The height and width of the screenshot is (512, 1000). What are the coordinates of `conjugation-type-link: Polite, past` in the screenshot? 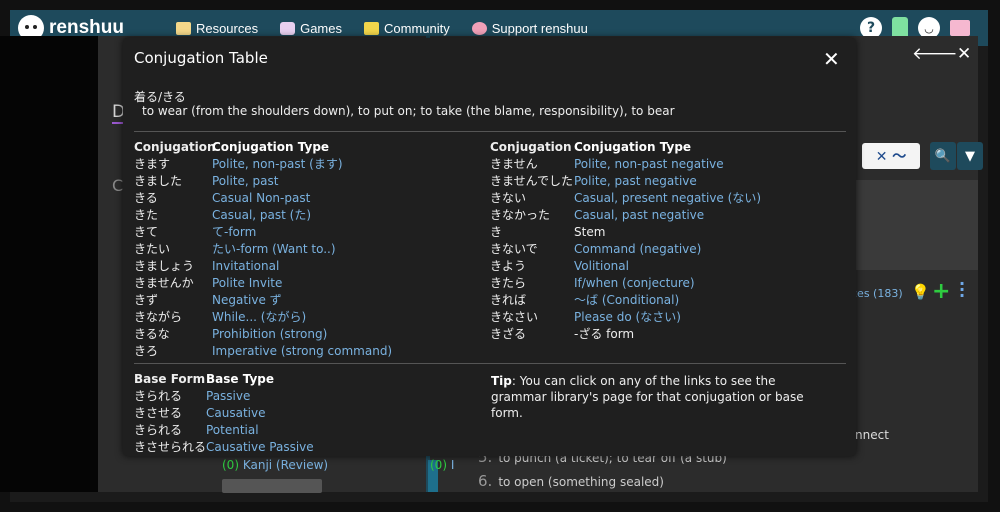 It's located at (245, 181).